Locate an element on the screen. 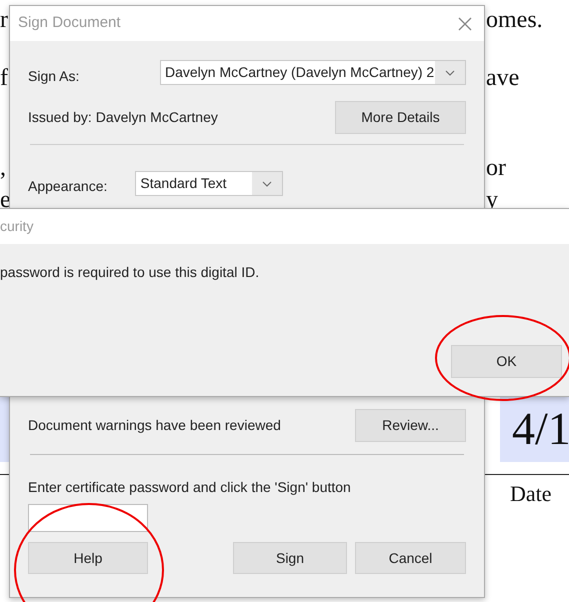 The image size is (569, 602). password-field is located at coordinates (88, 518).